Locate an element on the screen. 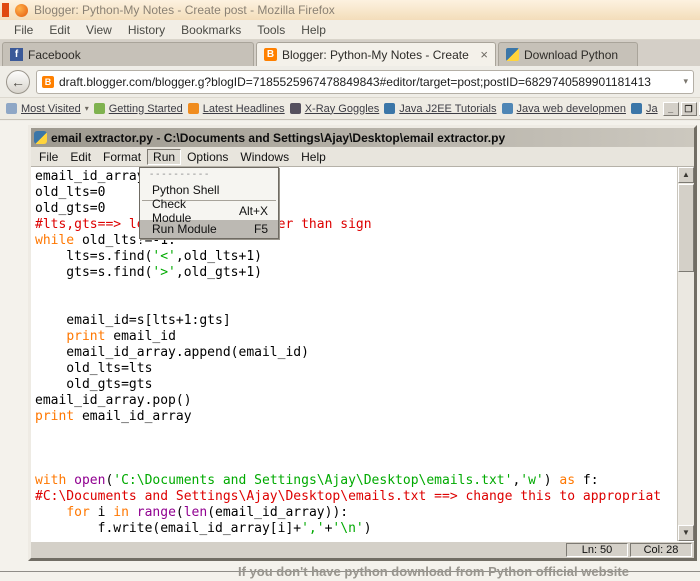 The image size is (700, 581). firefox-menu-history: History is located at coordinates (146, 30).